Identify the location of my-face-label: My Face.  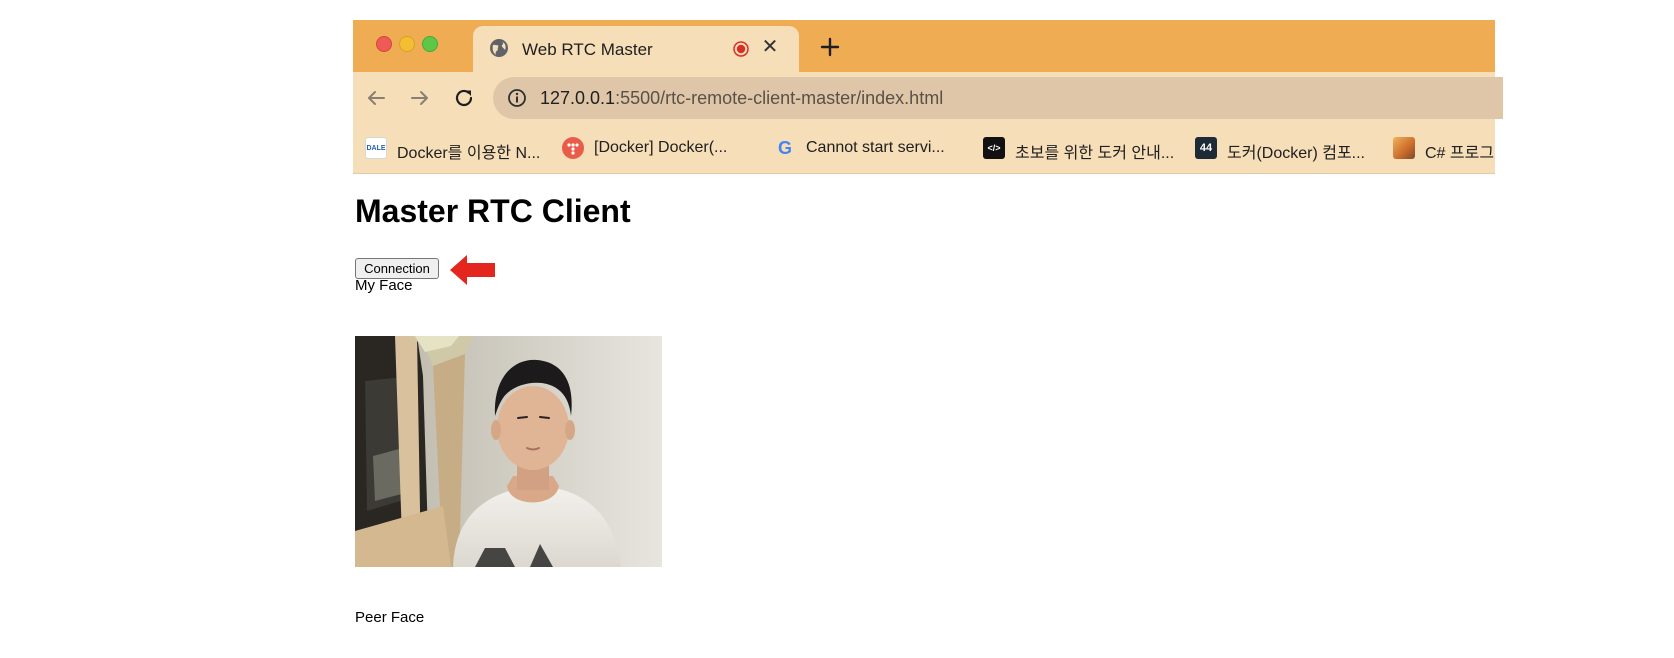
(384, 285).